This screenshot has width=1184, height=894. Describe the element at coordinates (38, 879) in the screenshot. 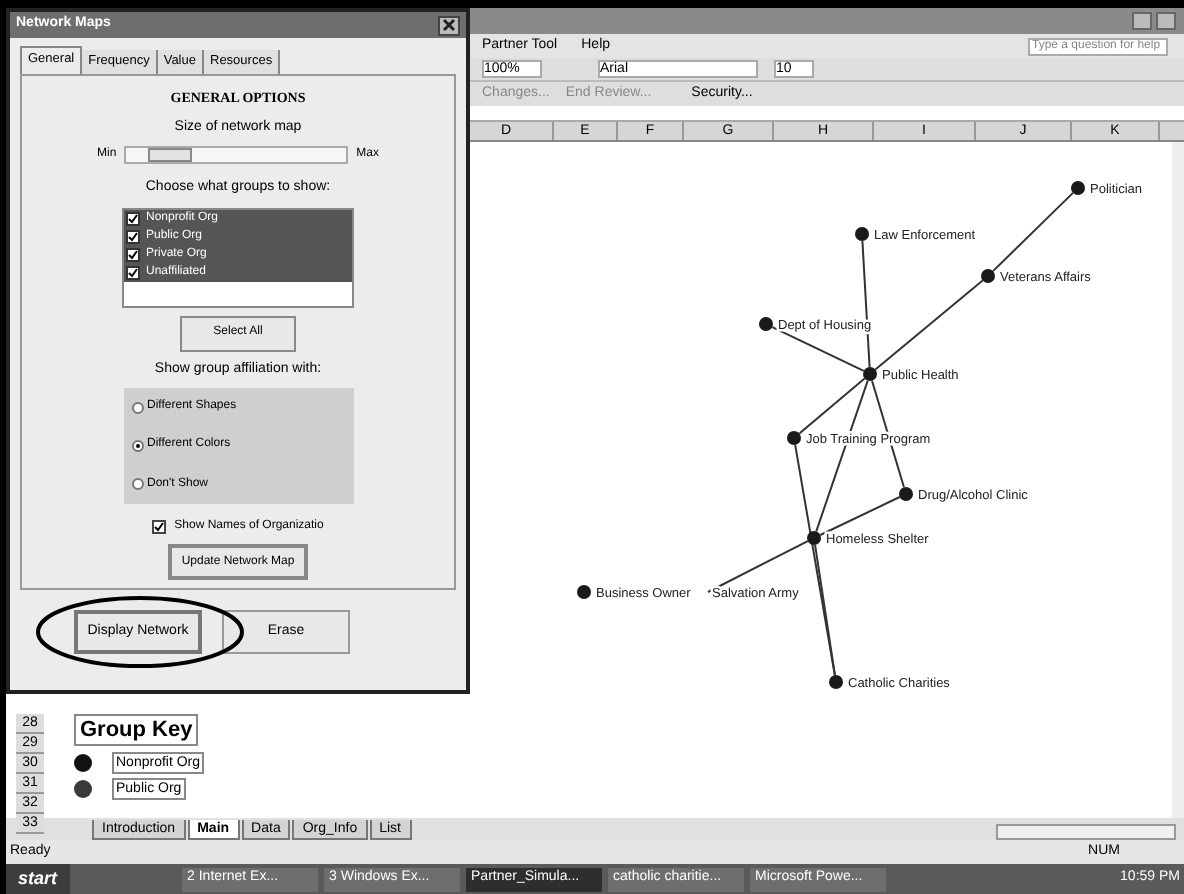

I see `start-button: start` at that location.